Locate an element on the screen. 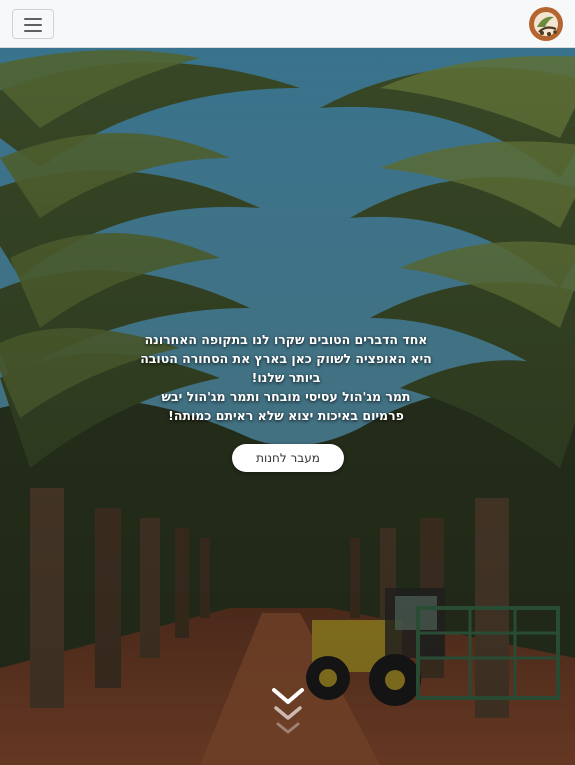 The height and width of the screenshot is (765, 575). chevron-down-icon is located at coordinates (288, 716).